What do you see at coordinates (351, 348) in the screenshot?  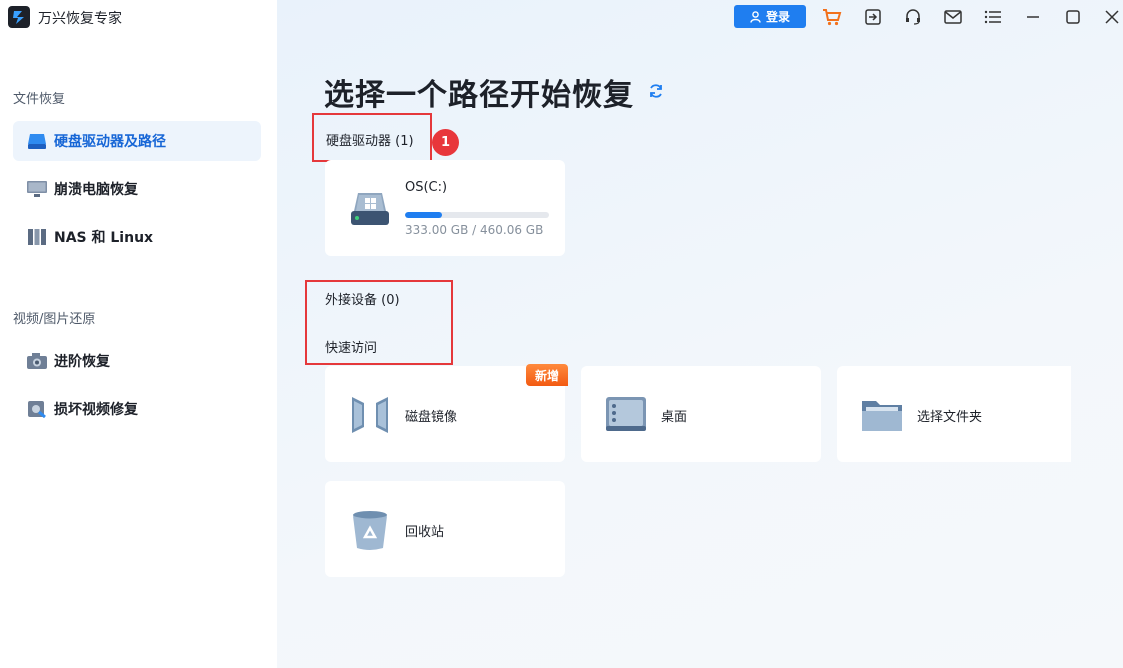 I see `quick-access-label: 快速访问` at bounding box center [351, 348].